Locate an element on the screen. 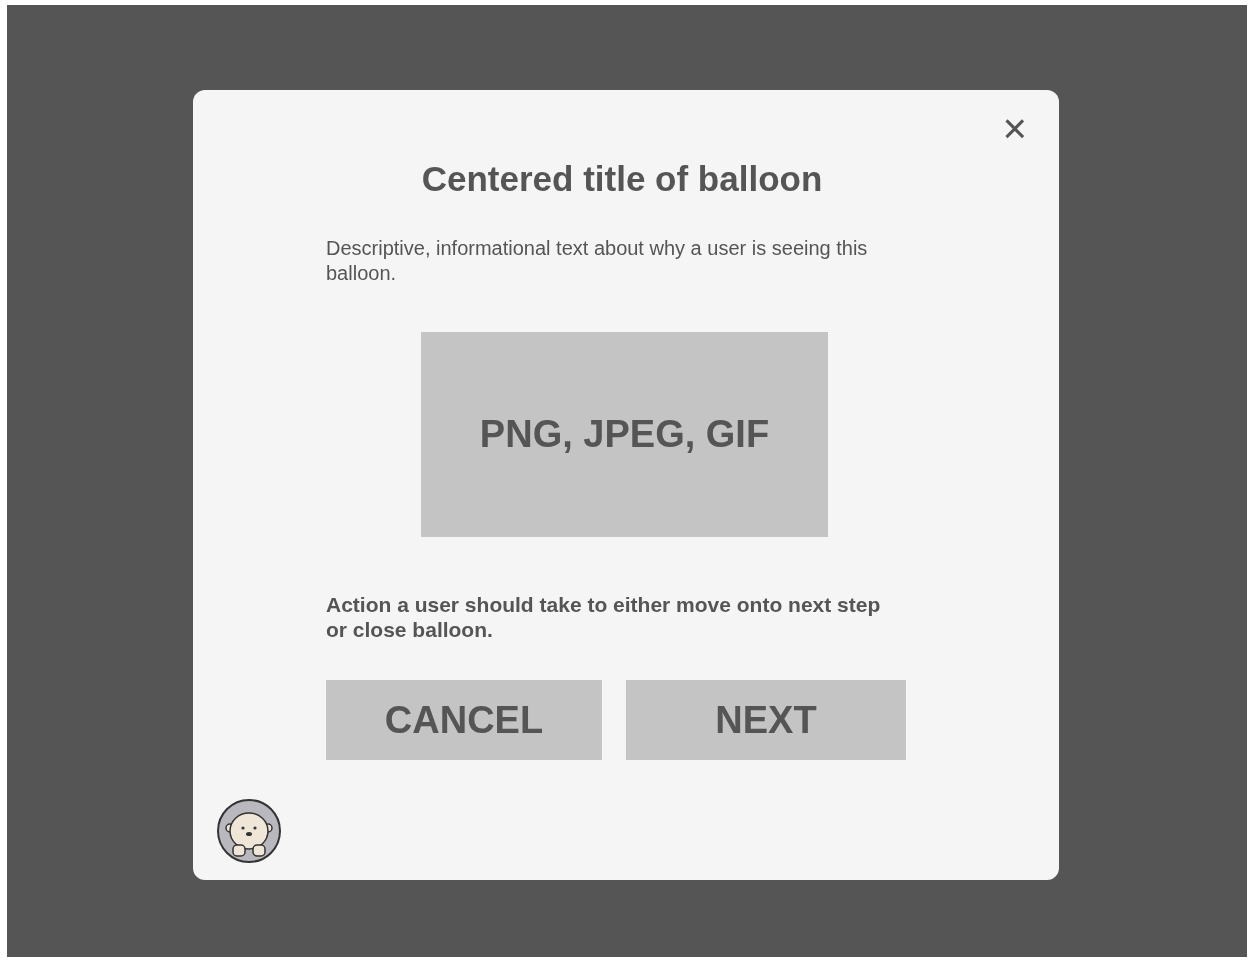  dialog-title: Centered title of balloon is located at coordinates (622, 179).